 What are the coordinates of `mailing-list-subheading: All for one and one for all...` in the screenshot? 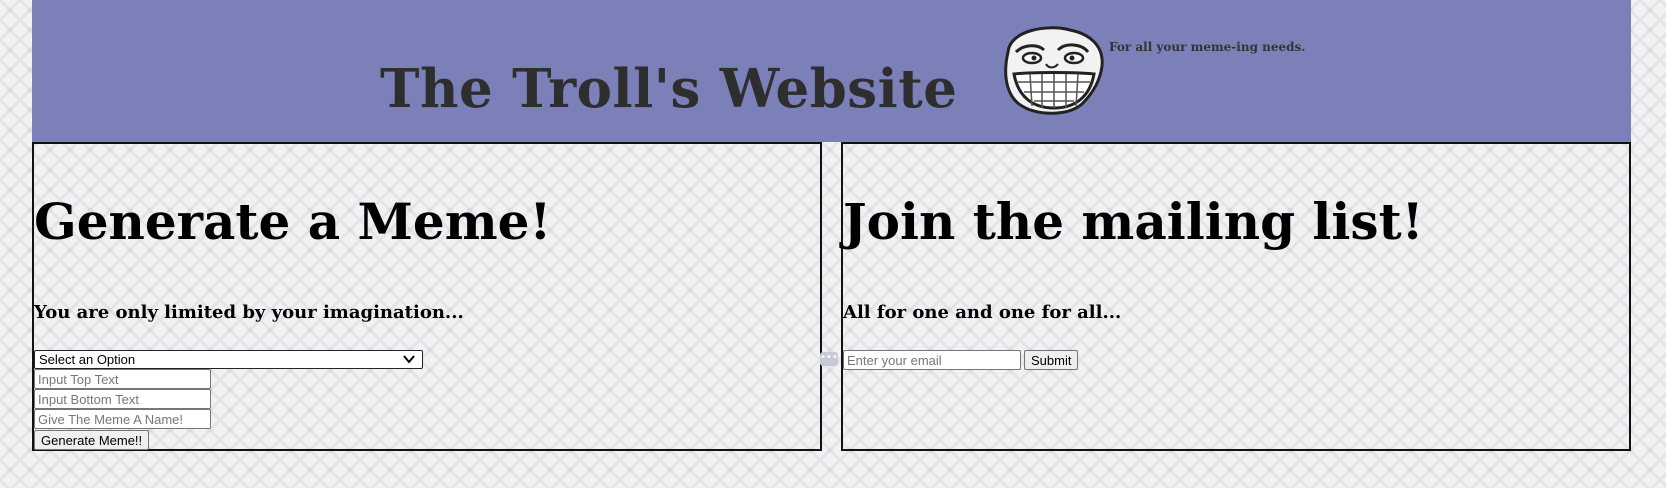 It's located at (982, 312).